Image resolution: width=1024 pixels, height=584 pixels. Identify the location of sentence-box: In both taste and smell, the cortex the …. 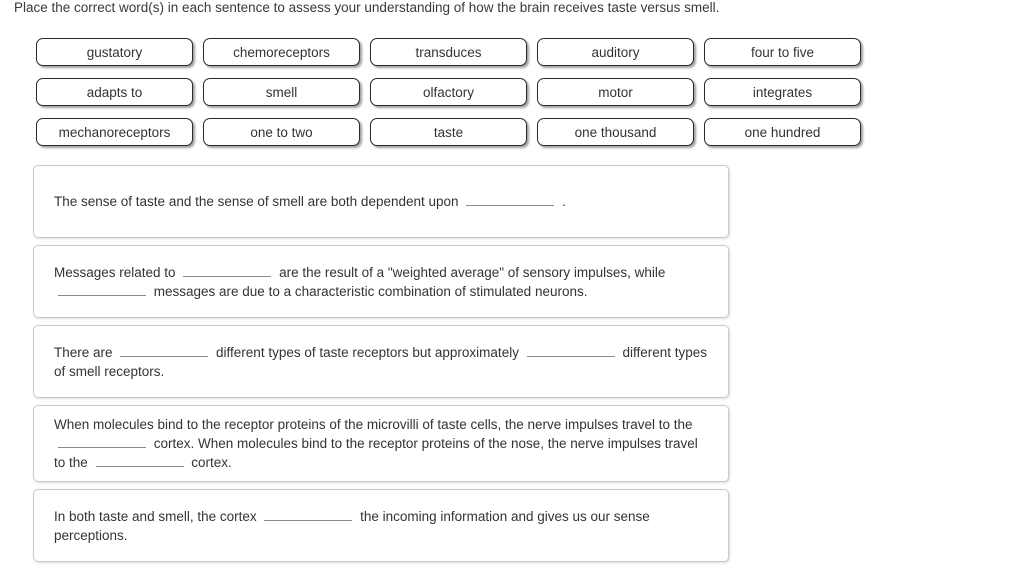
(381, 525).